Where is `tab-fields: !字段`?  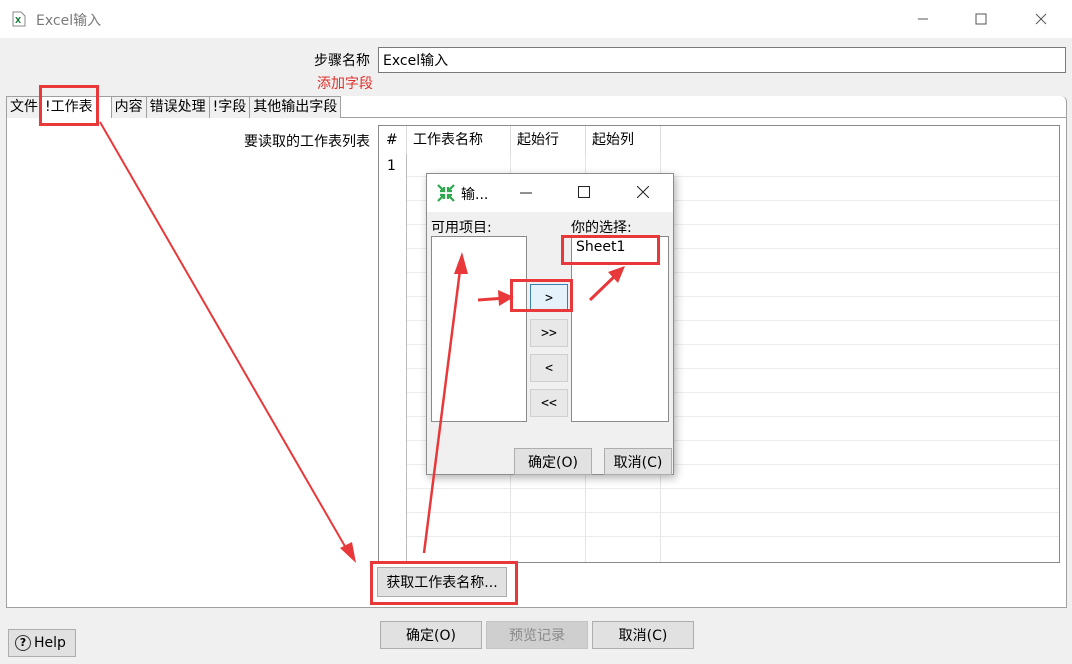
tab-fields: !字段 is located at coordinates (229, 107).